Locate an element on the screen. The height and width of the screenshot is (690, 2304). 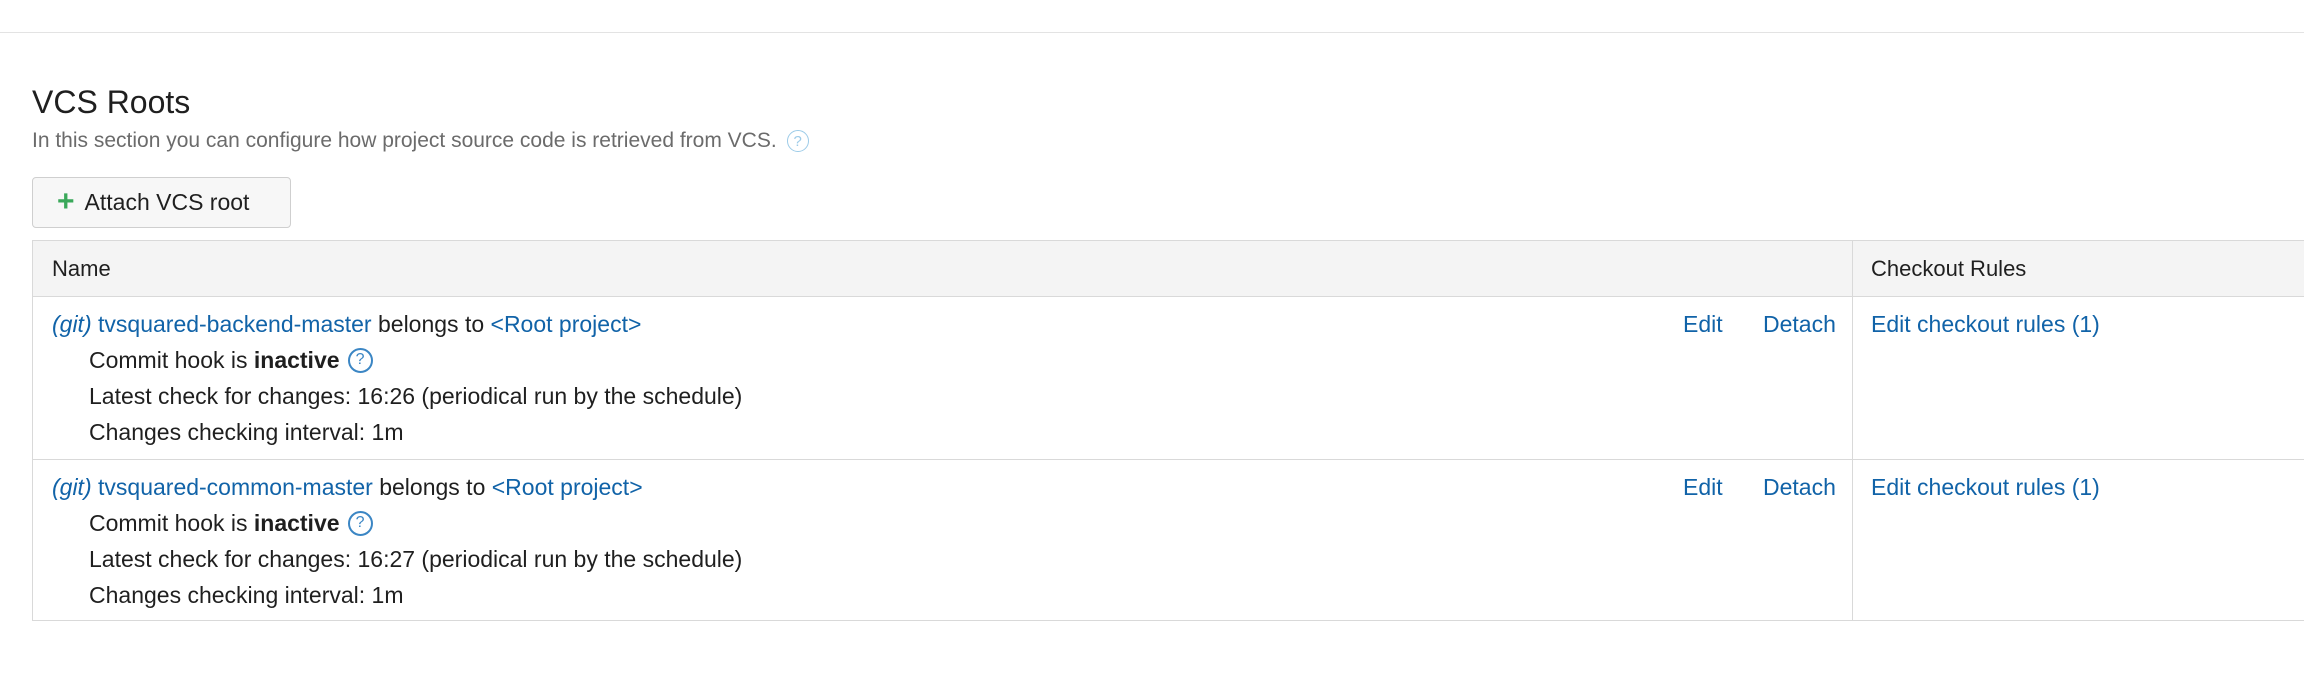
column-header-name: Name is located at coordinates (81, 268).